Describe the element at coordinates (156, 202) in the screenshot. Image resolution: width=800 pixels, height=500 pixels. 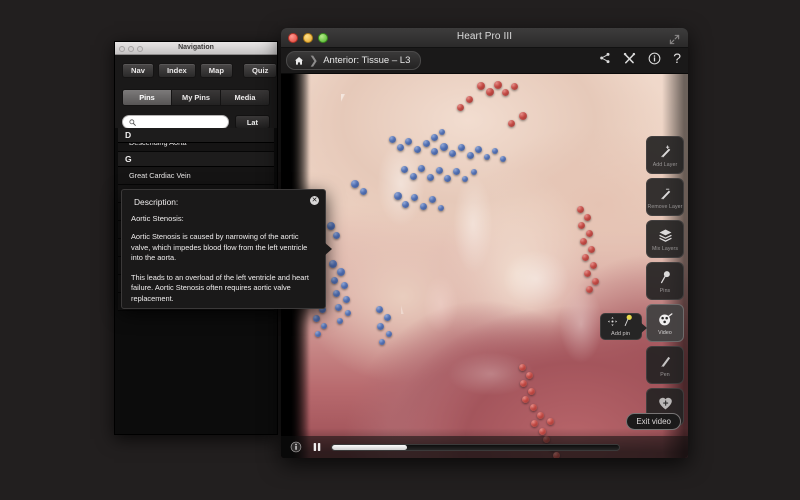
I see `description-title: Description:` at that location.